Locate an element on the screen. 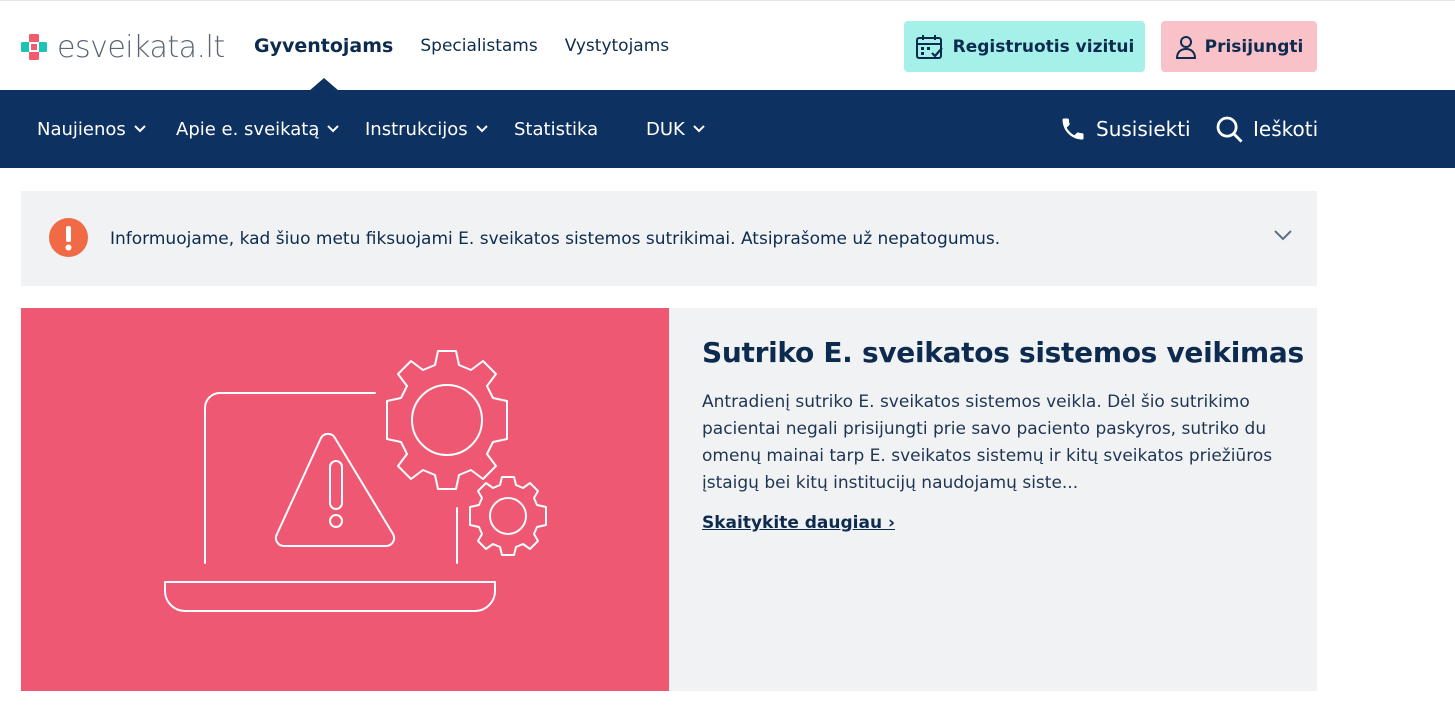  logo-text: esveikata.lt is located at coordinates (141, 47).